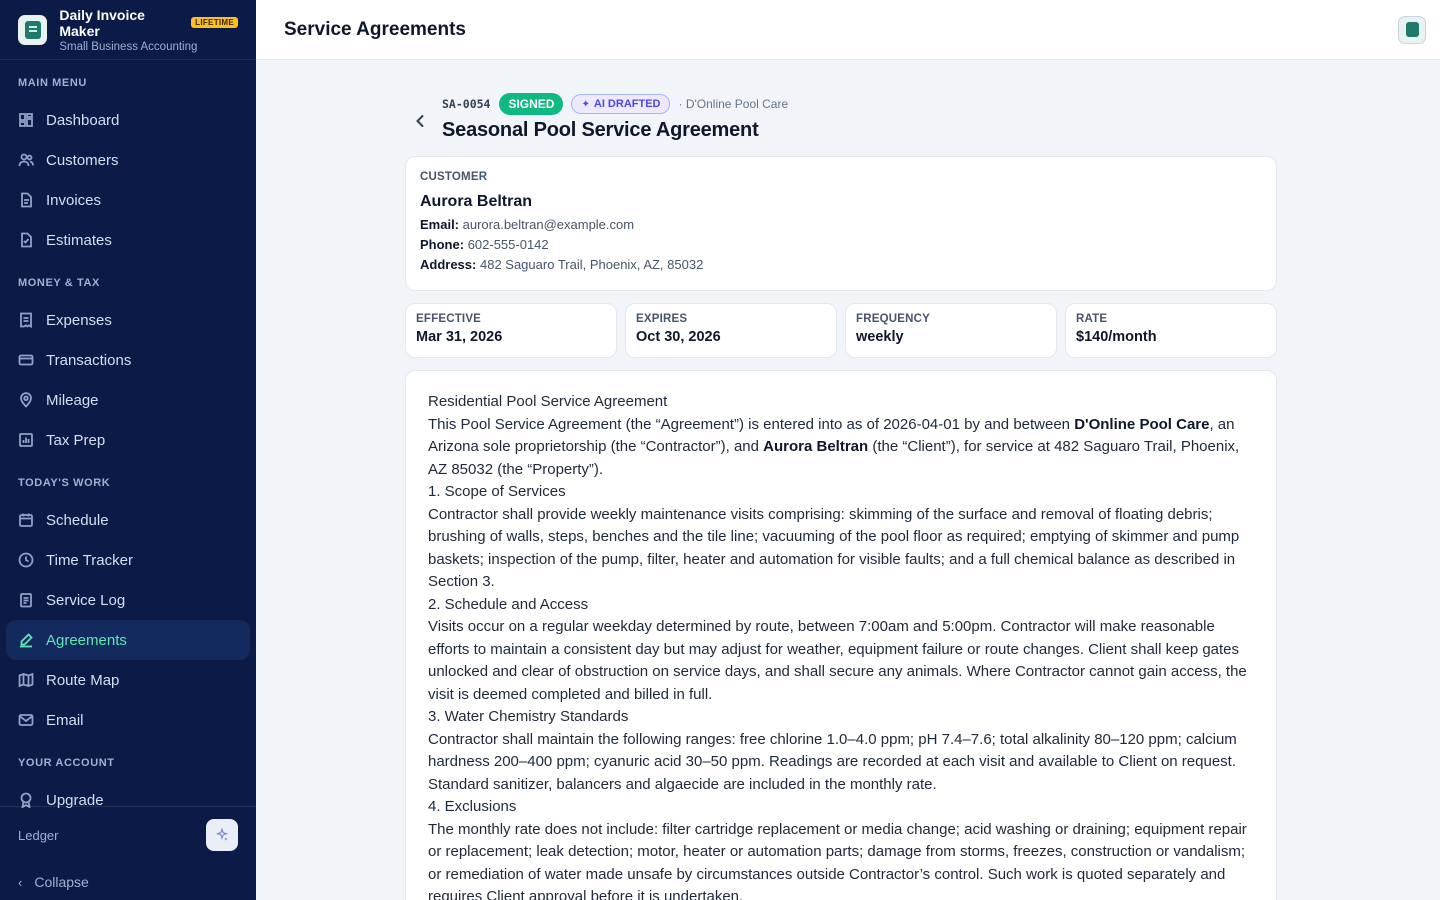  What do you see at coordinates (79, 240) in the screenshot?
I see `sidebar-item-label: Estimates` at bounding box center [79, 240].